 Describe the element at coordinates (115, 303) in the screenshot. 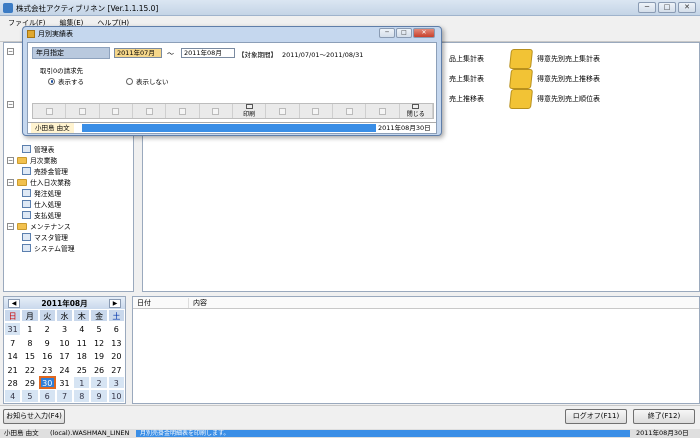

I see `calendar-next-button: ▶` at that location.